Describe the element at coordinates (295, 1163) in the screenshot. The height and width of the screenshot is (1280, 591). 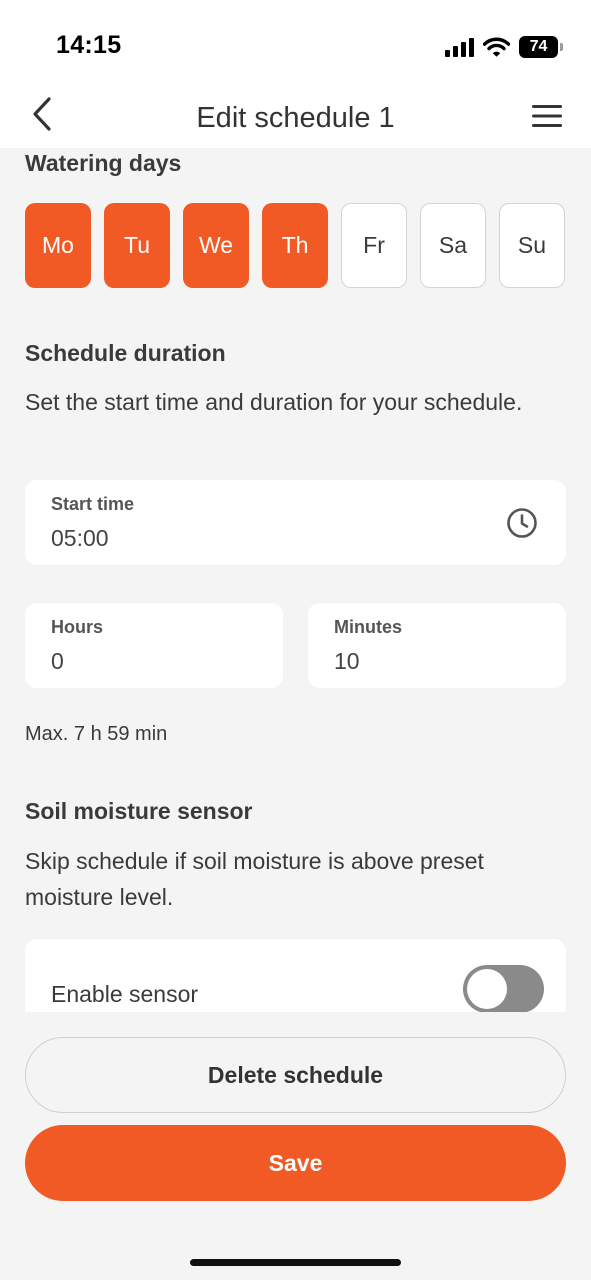
I see `save-button: Save` at that location.